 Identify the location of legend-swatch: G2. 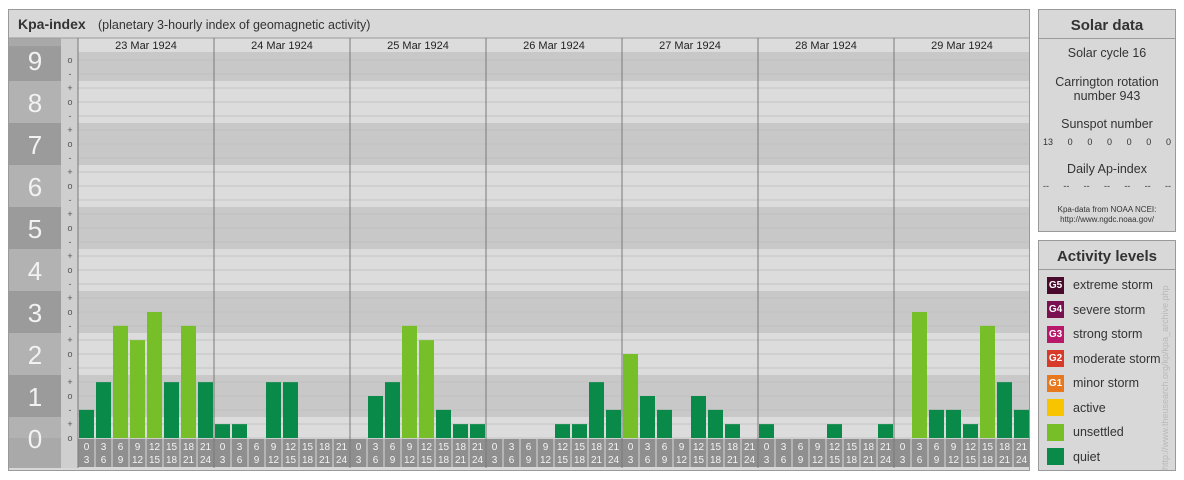
(1055, 358).